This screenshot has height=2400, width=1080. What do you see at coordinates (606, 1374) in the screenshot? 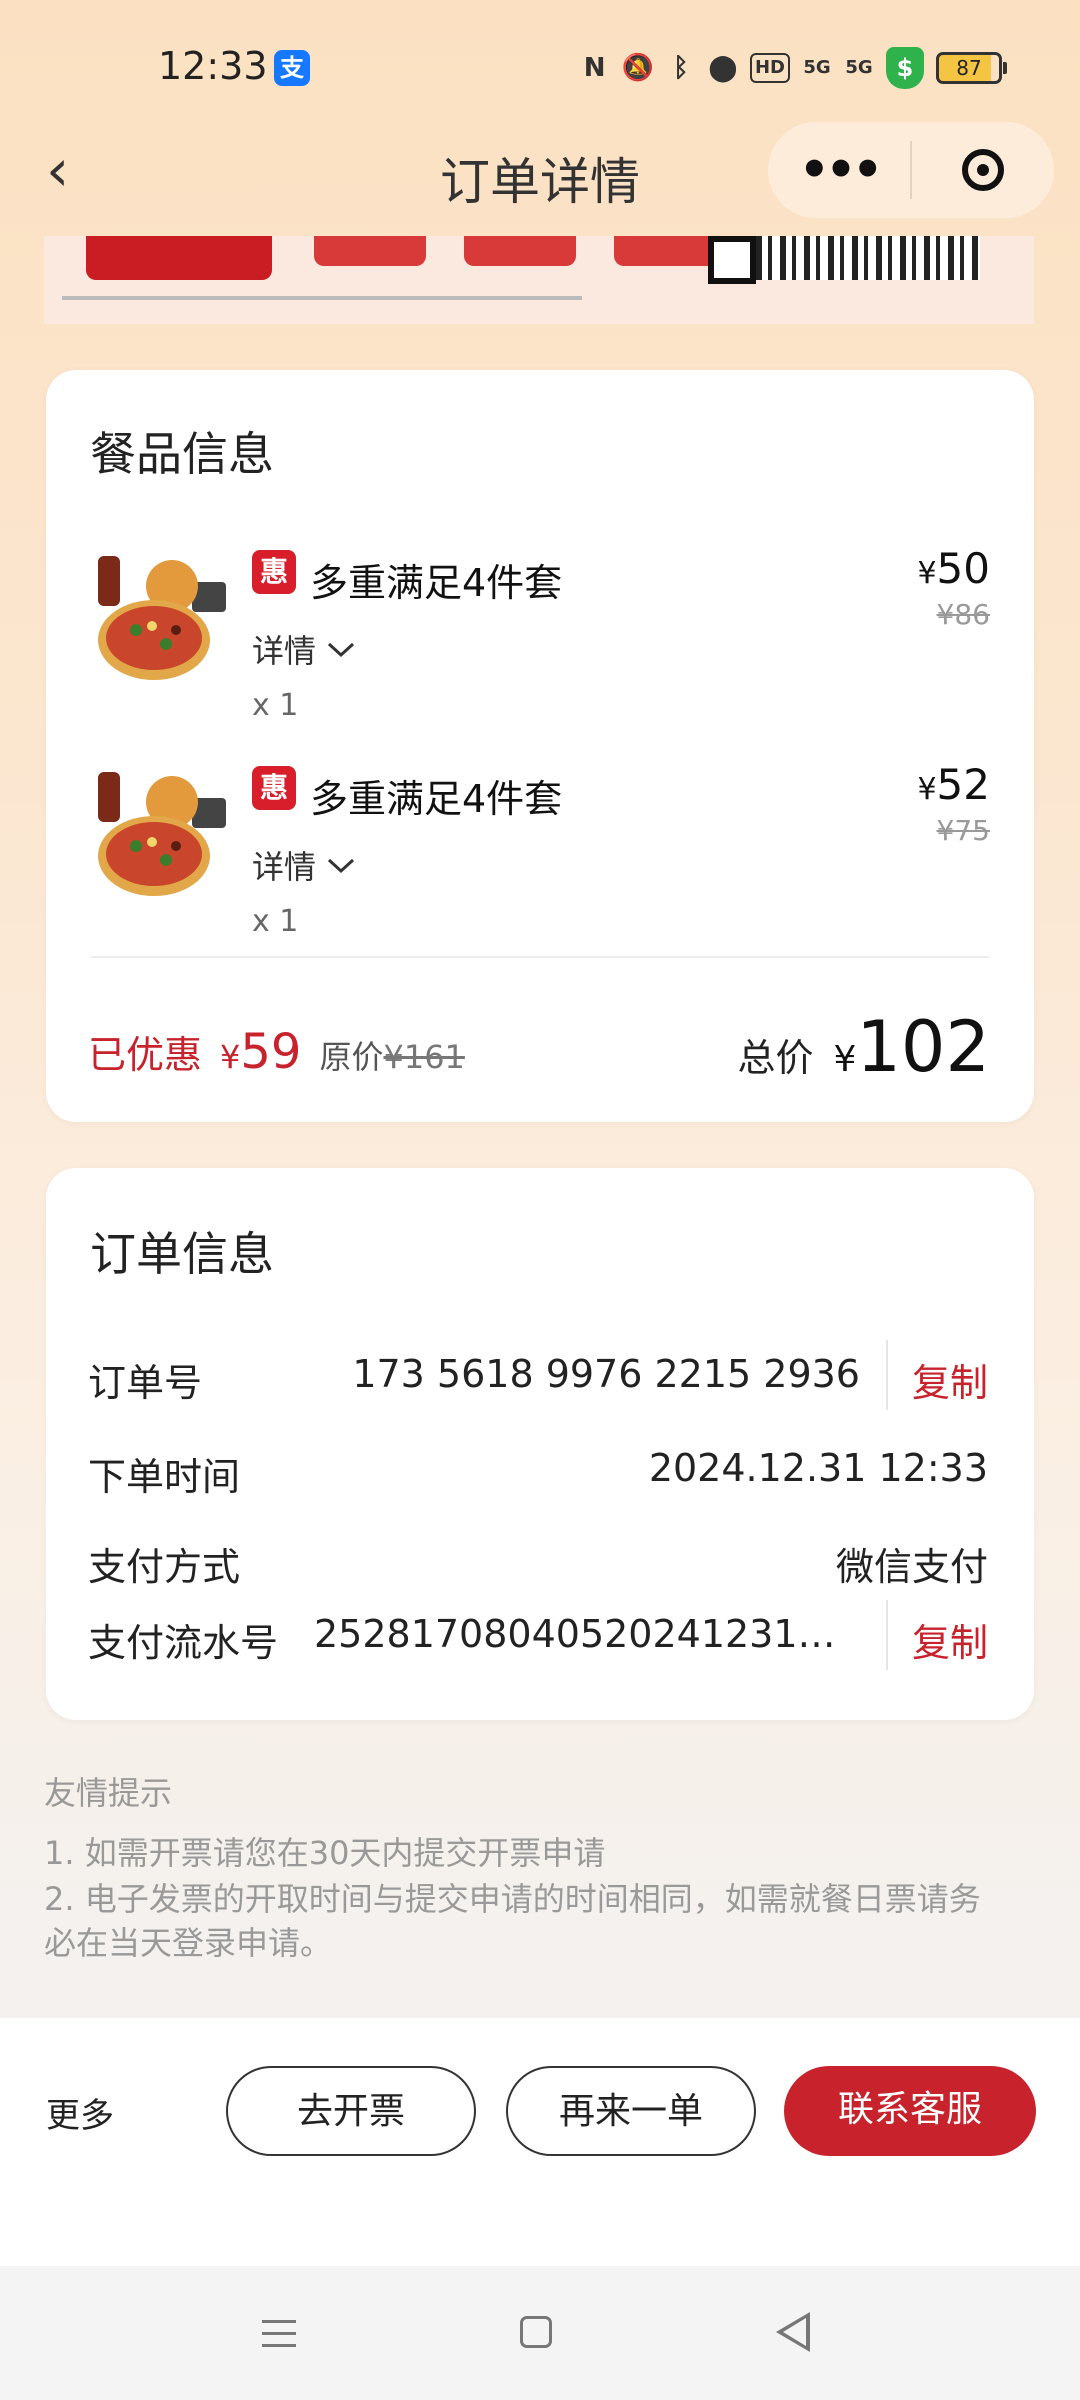
I see `order-number-value: 173 5618 9976 2215 2936` at bounding box center [606, 1374].